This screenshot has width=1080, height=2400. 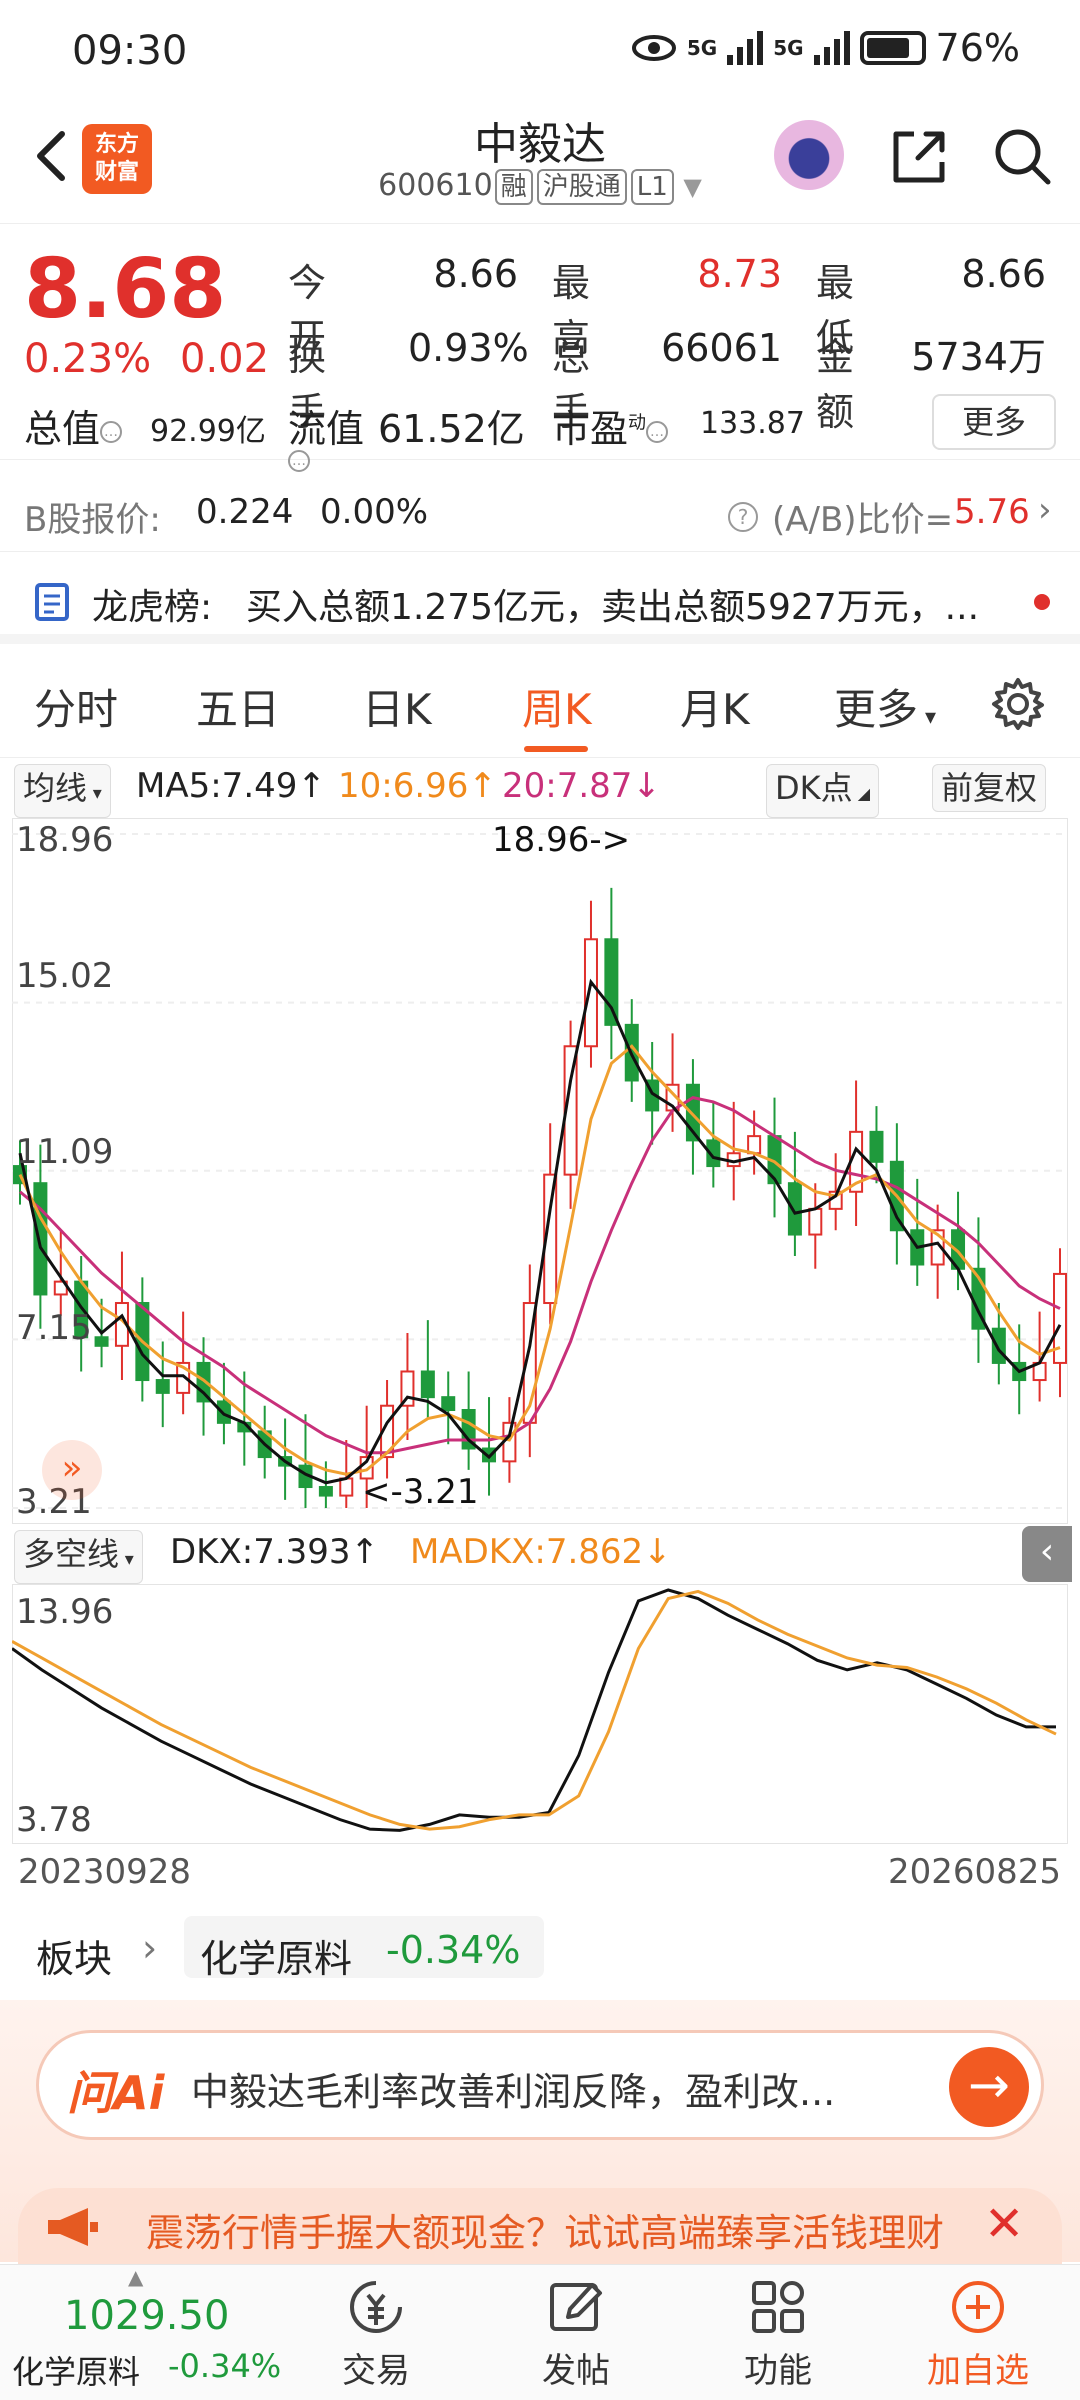 What do you see at coordinates (397, 706) in the screenshot?
I see `tab-daily-k: 日K` at bounding box center [397, 706].